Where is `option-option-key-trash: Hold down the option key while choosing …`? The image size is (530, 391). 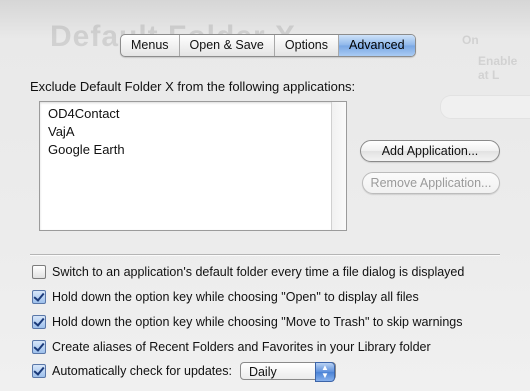 option-option-key-trash: Hold down the option key while choosing … is located at coordinates (247, 322).